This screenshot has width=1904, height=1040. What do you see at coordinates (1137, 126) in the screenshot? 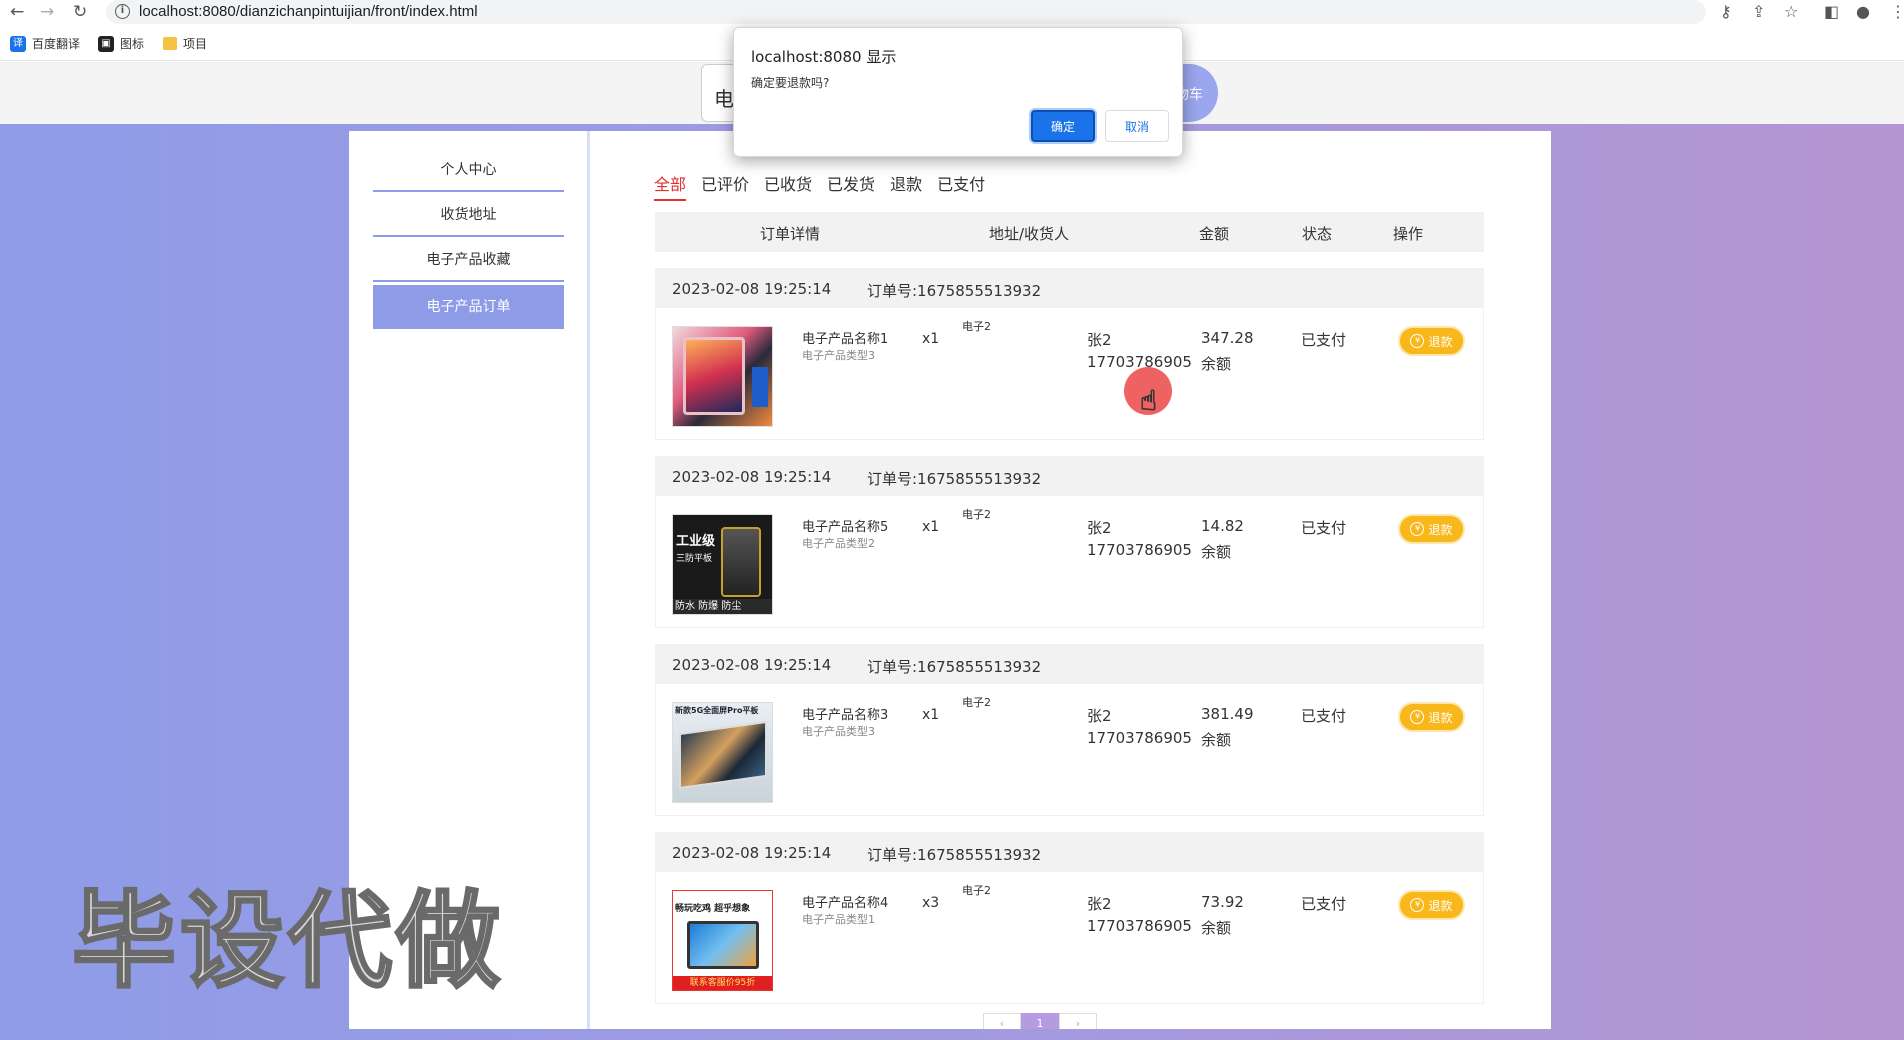
I see `confirm-cancel-button: 取消` at bounding box center [1137, 126].